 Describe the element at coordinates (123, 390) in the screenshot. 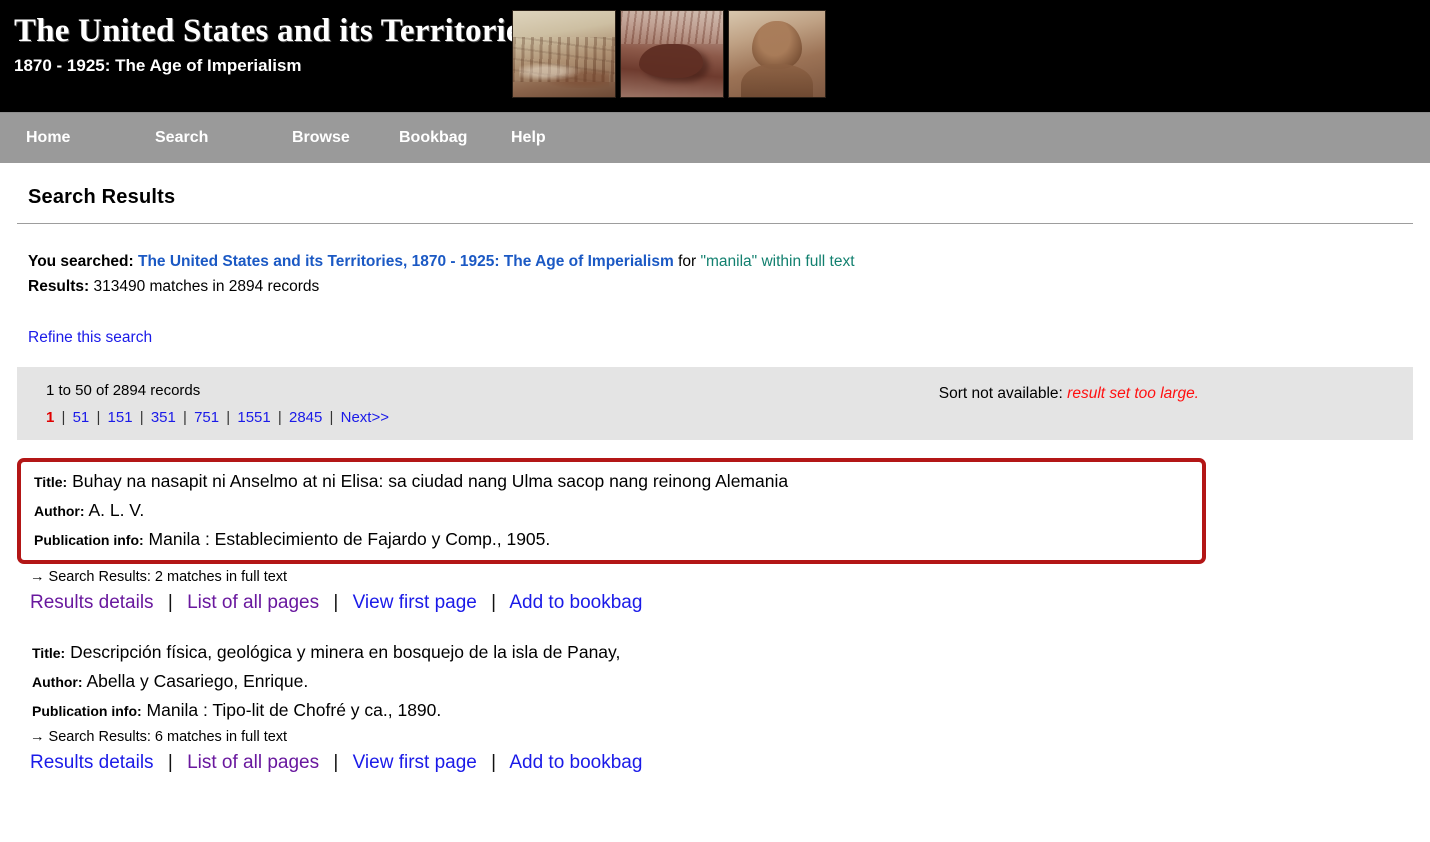

I see `results-range-text: 1 to 50 of 2894 records` at that location.